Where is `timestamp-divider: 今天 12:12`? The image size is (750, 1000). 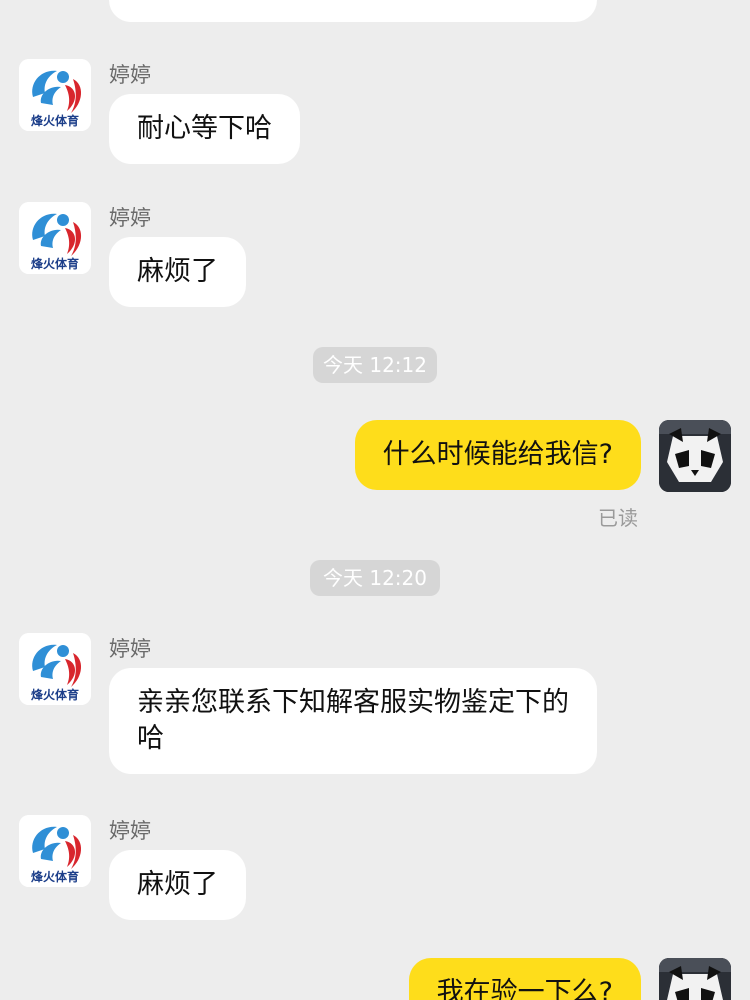
timestamp-divider: 今天 12:12 is located at coordinates (375, 365).